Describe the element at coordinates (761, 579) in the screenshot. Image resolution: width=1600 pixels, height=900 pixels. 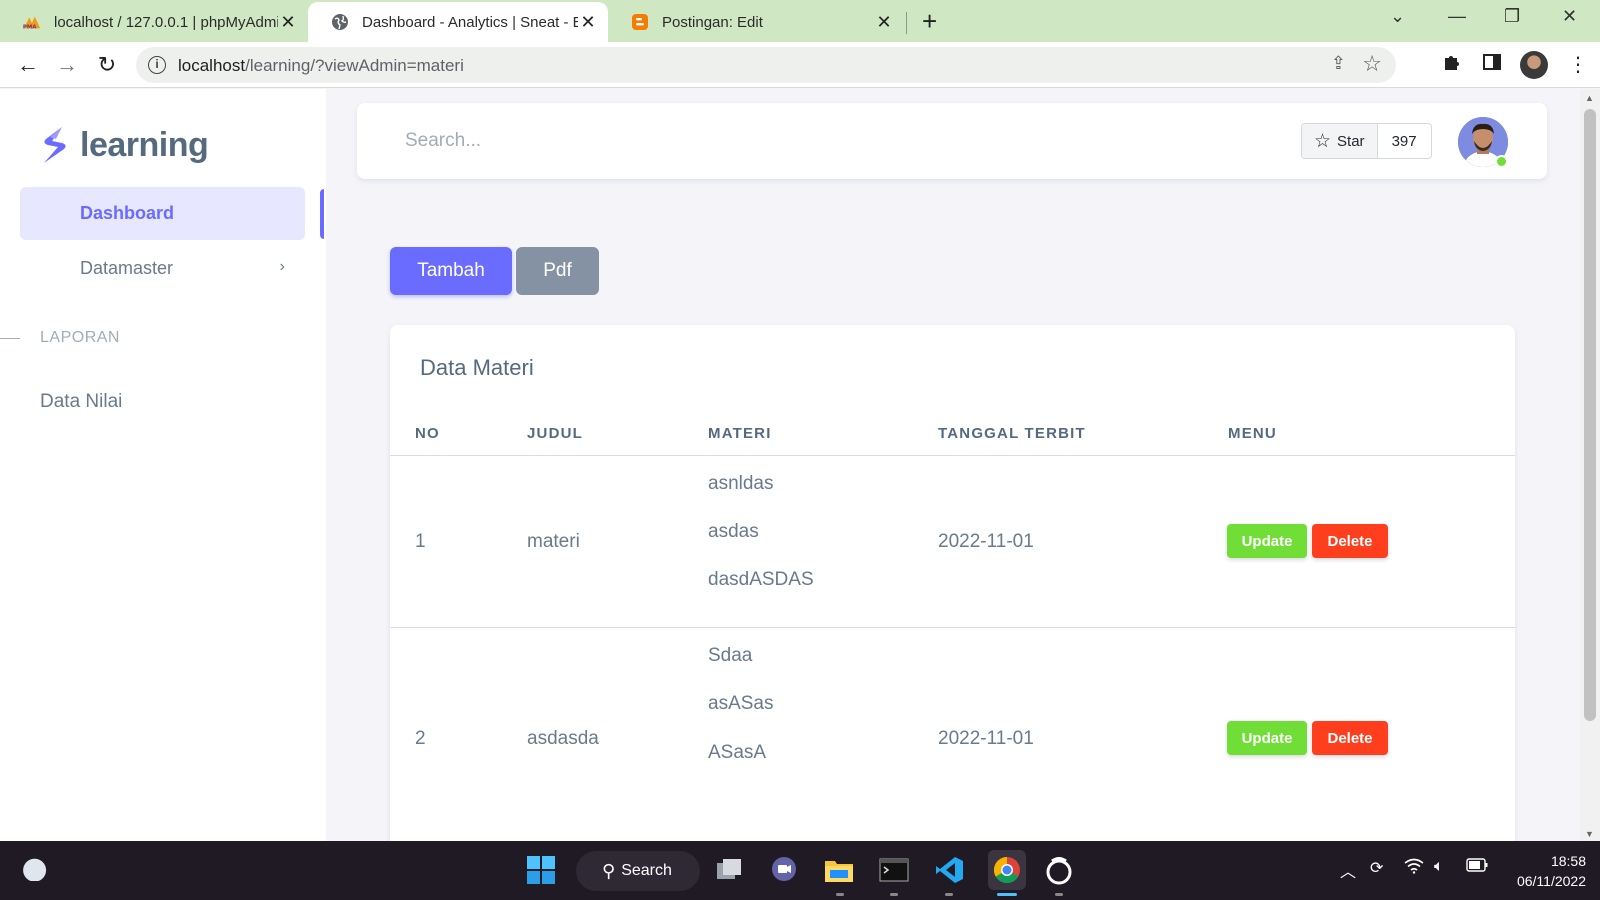
I see `cell-materi-line: dasdASDAS` at that location.